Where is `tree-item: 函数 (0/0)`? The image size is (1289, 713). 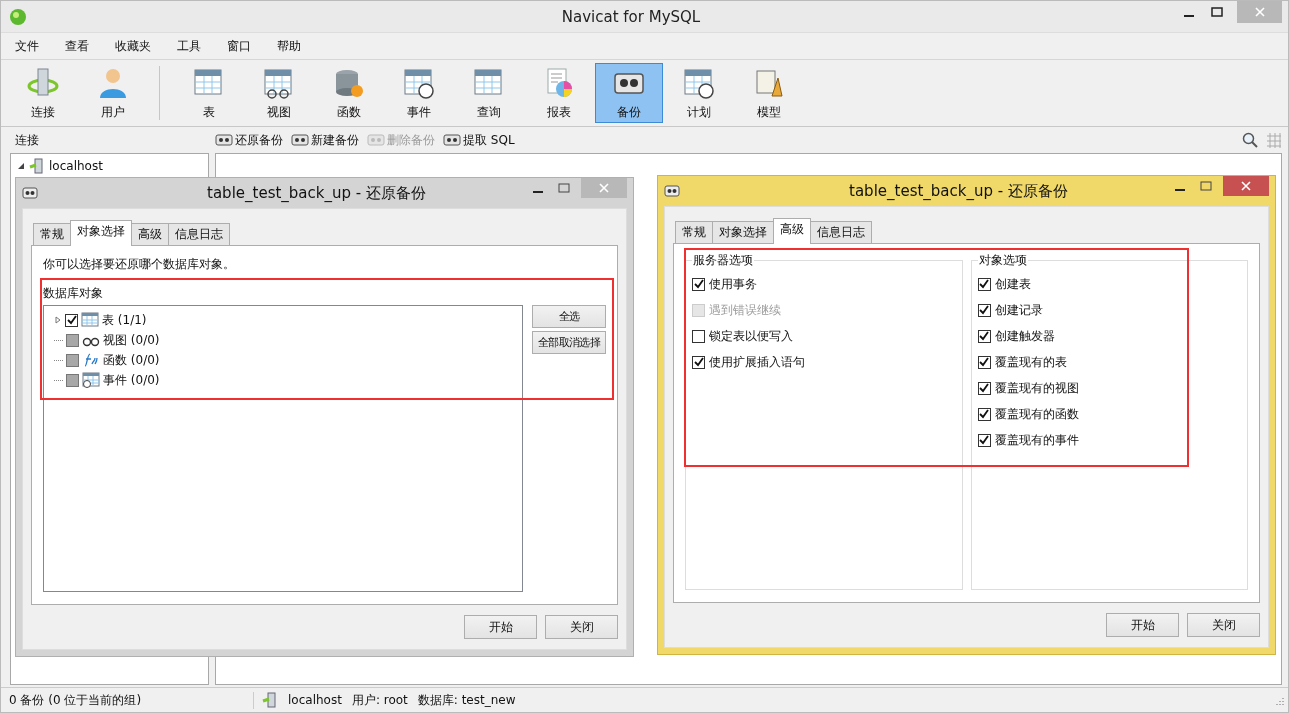
tree-item: 函数 (0/0) is located at coordinates (131, 360).